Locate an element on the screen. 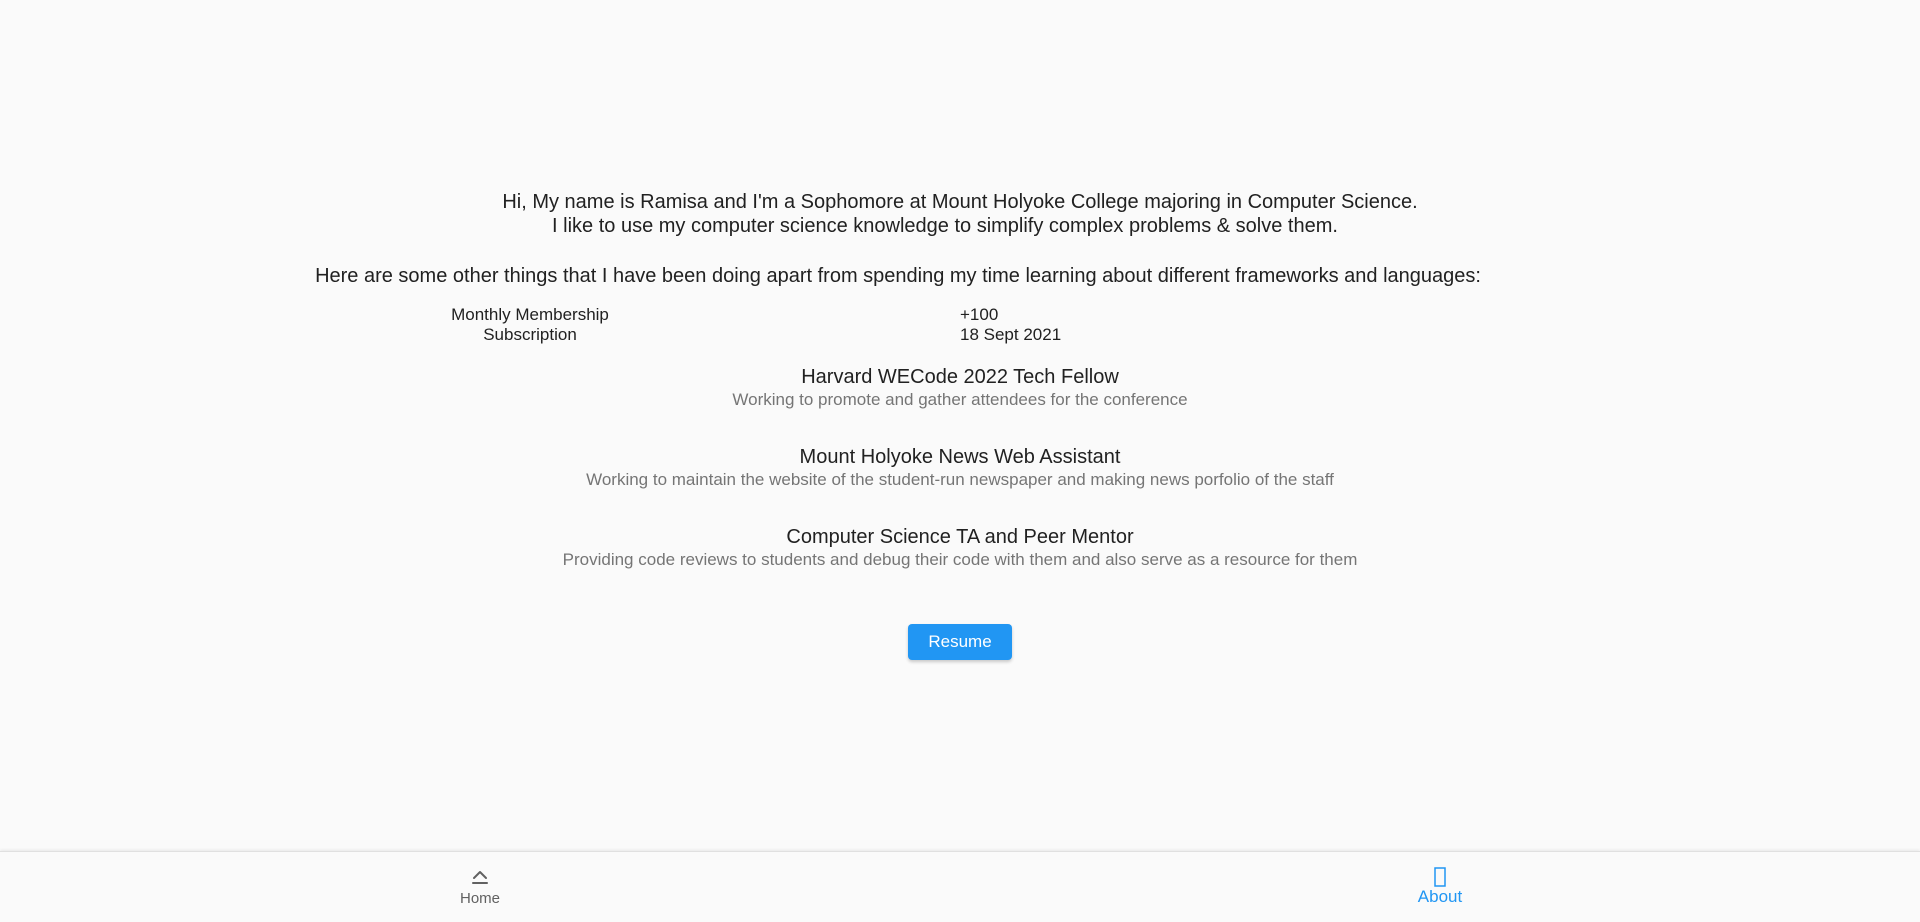 The height and width of the screenshot is (922, 1920). membership-label-line-1: Monthly Membership is located at coordinates (530, 314).